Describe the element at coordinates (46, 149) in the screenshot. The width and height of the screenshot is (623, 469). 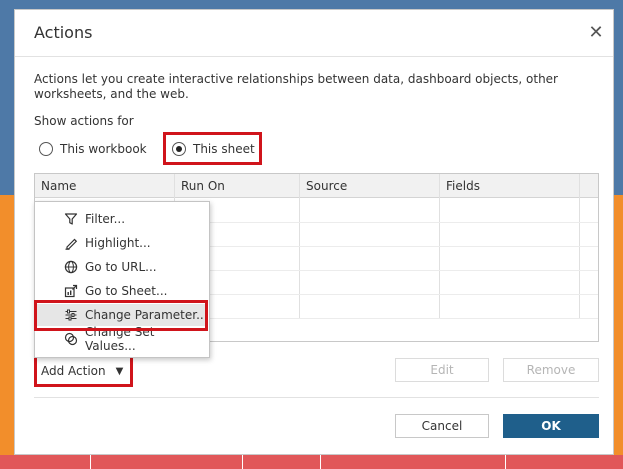
I see `radio-button-icon` at that location.